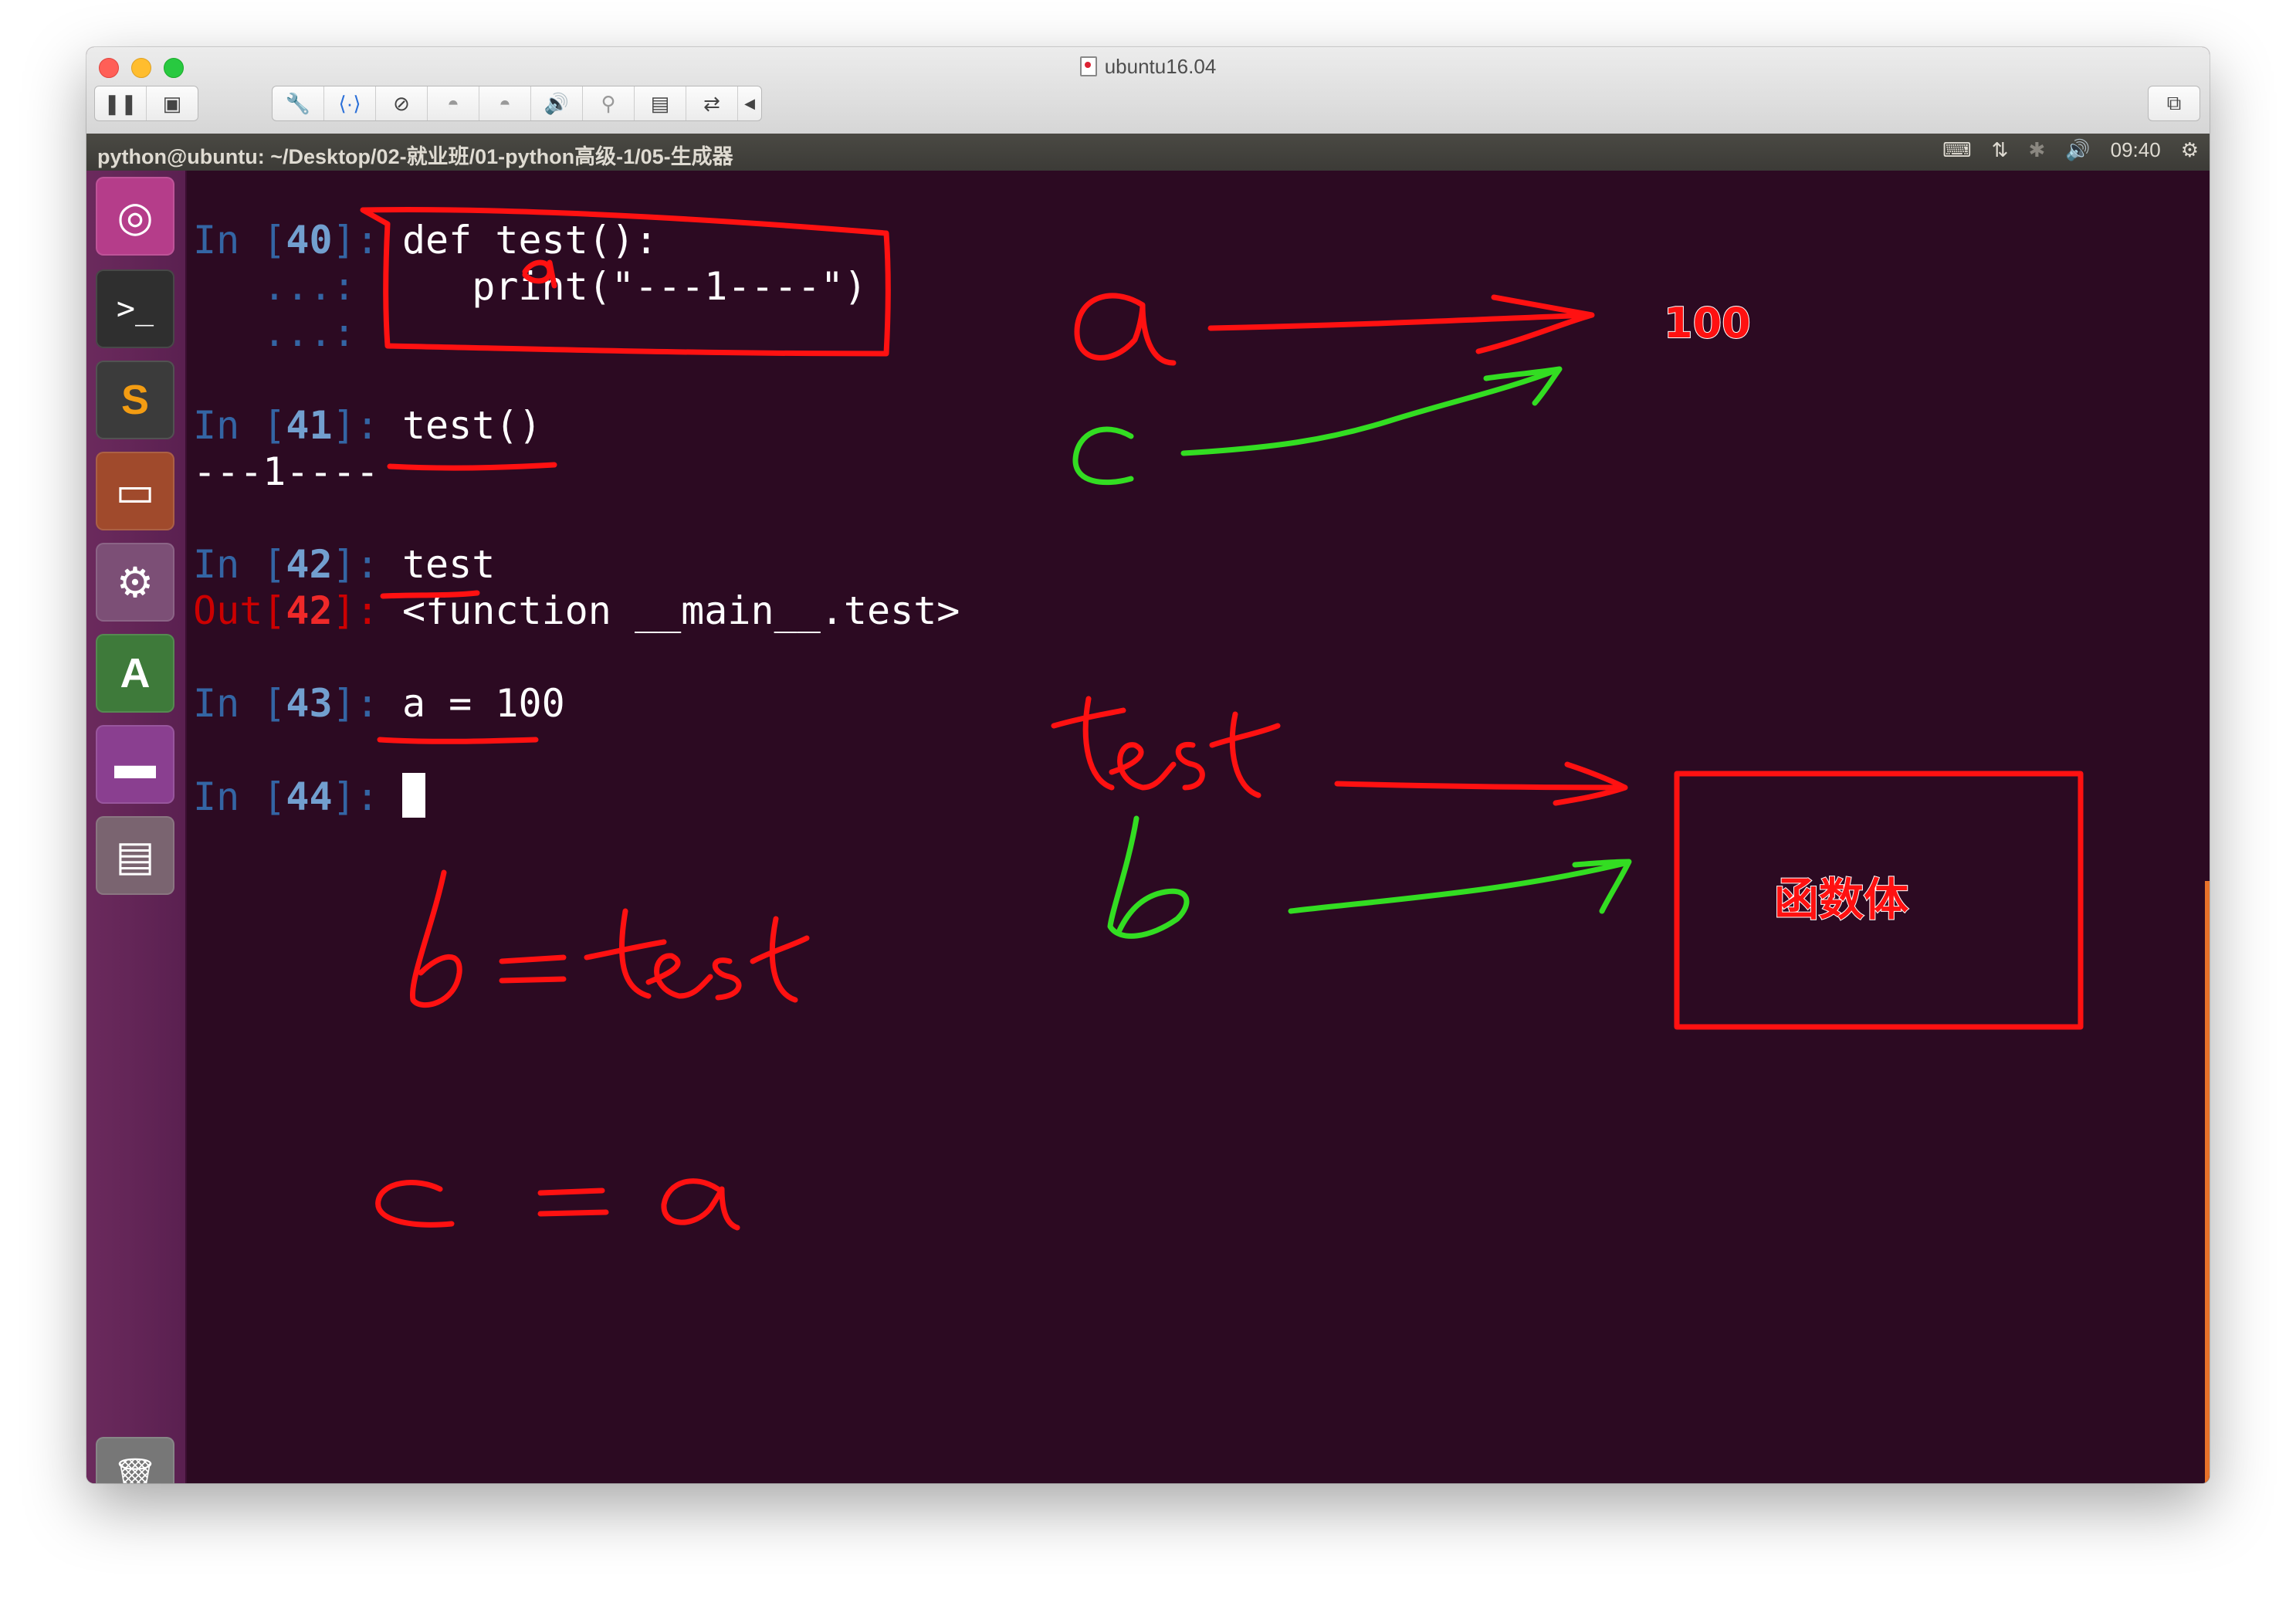 The height and width of the screenshot is (1606, 2296). What do you see at coordinates (564, 287) in the screenshot?
I see `terminal-line-cont-1: ...: print("---1----")` at bounding box center [564, 287].